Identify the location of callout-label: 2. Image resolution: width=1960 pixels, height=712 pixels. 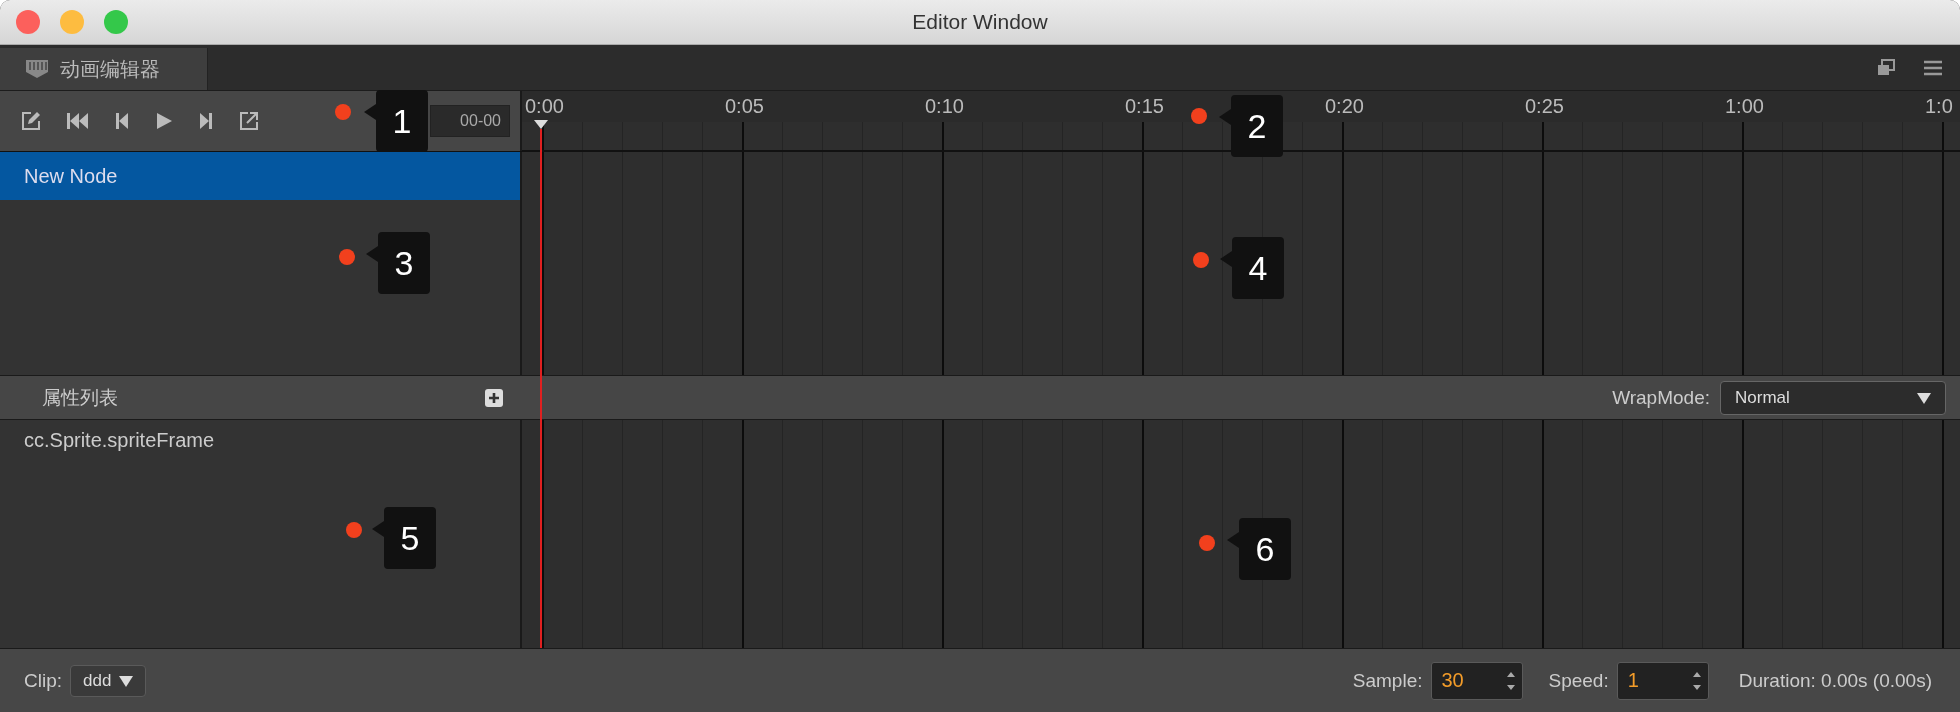
(1251, 126).